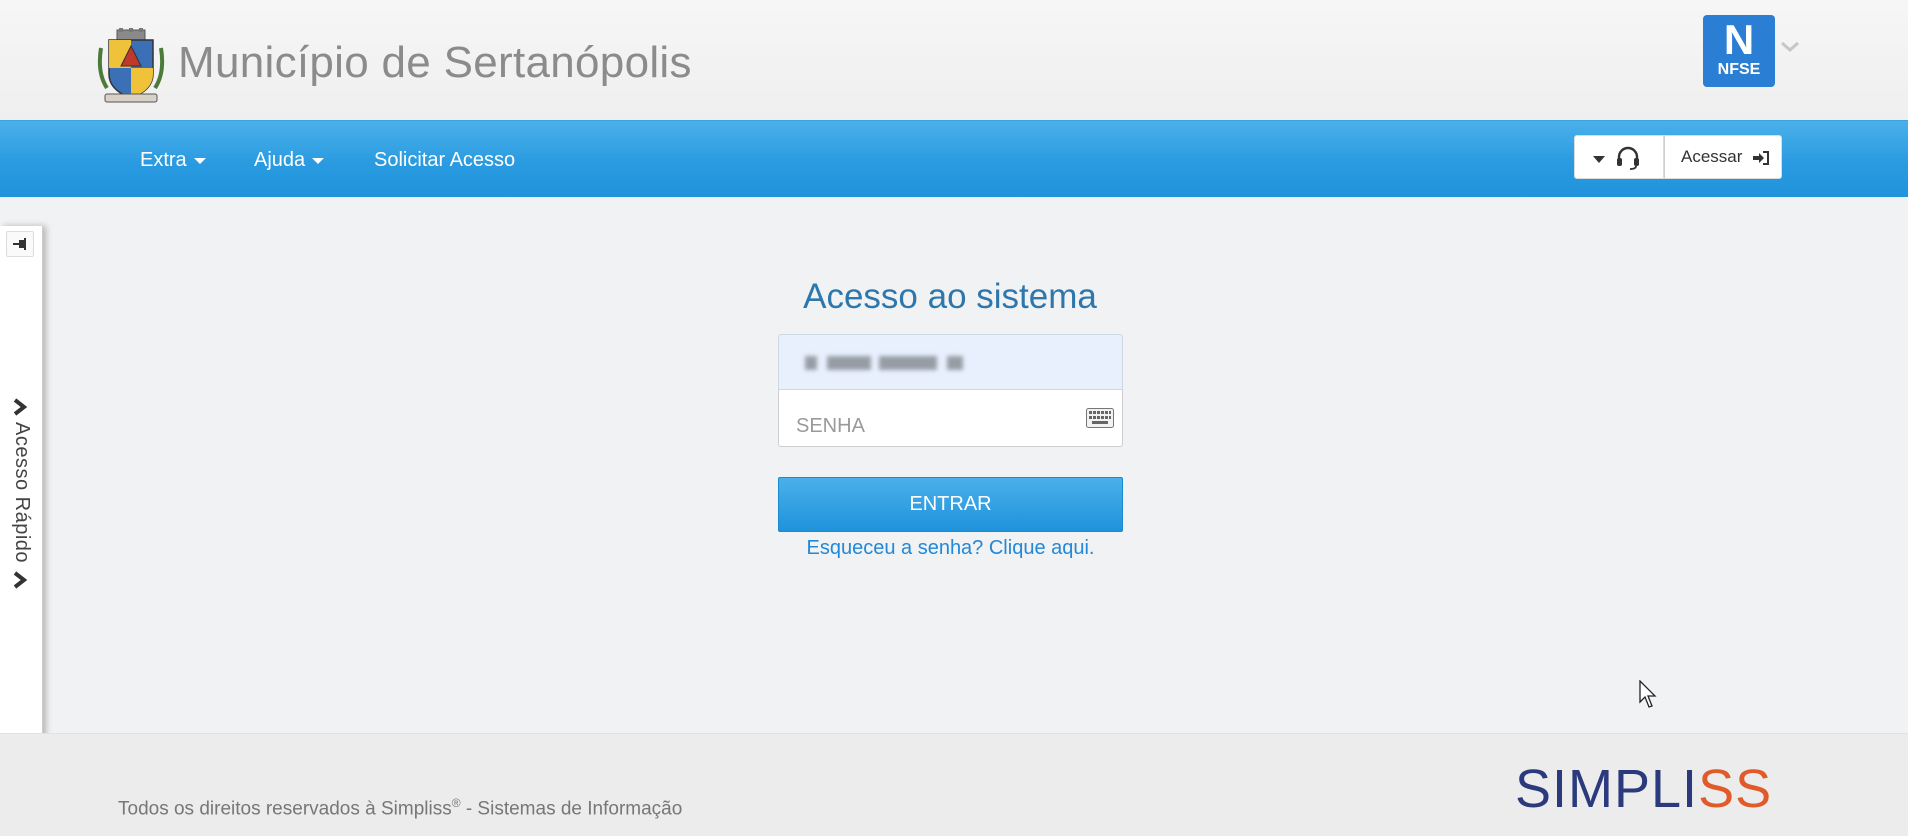 This screenshot has width=1908, height=836. Describe the element at coordinates (435, 62) in the screenshot. I see `page-title: Município de Sertanópolis` at that location.